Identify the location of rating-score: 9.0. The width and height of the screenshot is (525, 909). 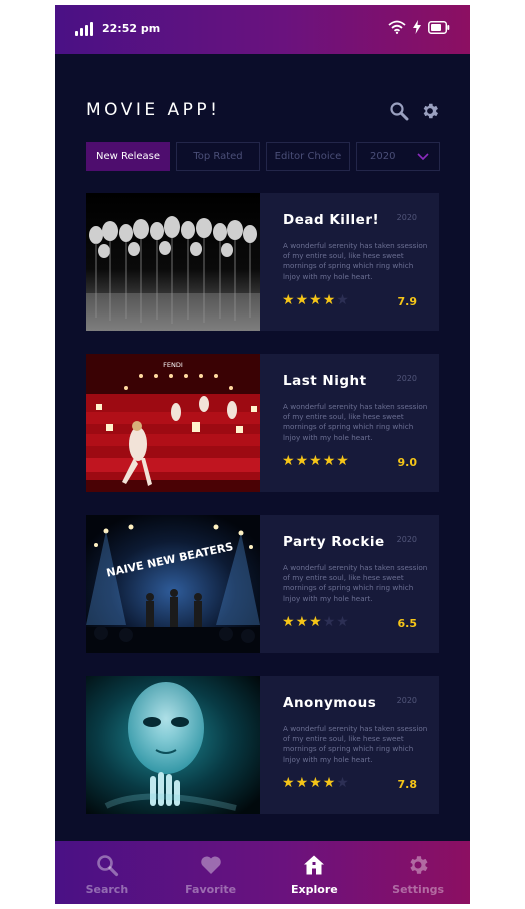
(407, 462).